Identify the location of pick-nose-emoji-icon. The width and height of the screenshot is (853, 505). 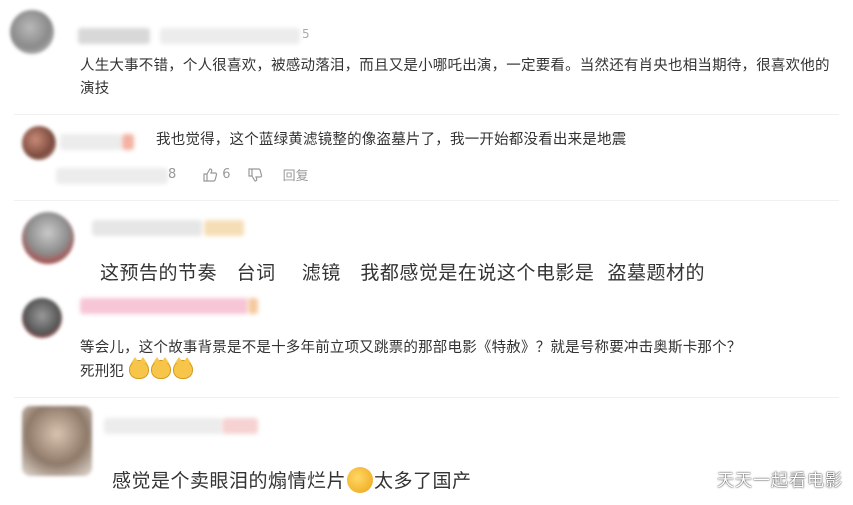
(360, 480).